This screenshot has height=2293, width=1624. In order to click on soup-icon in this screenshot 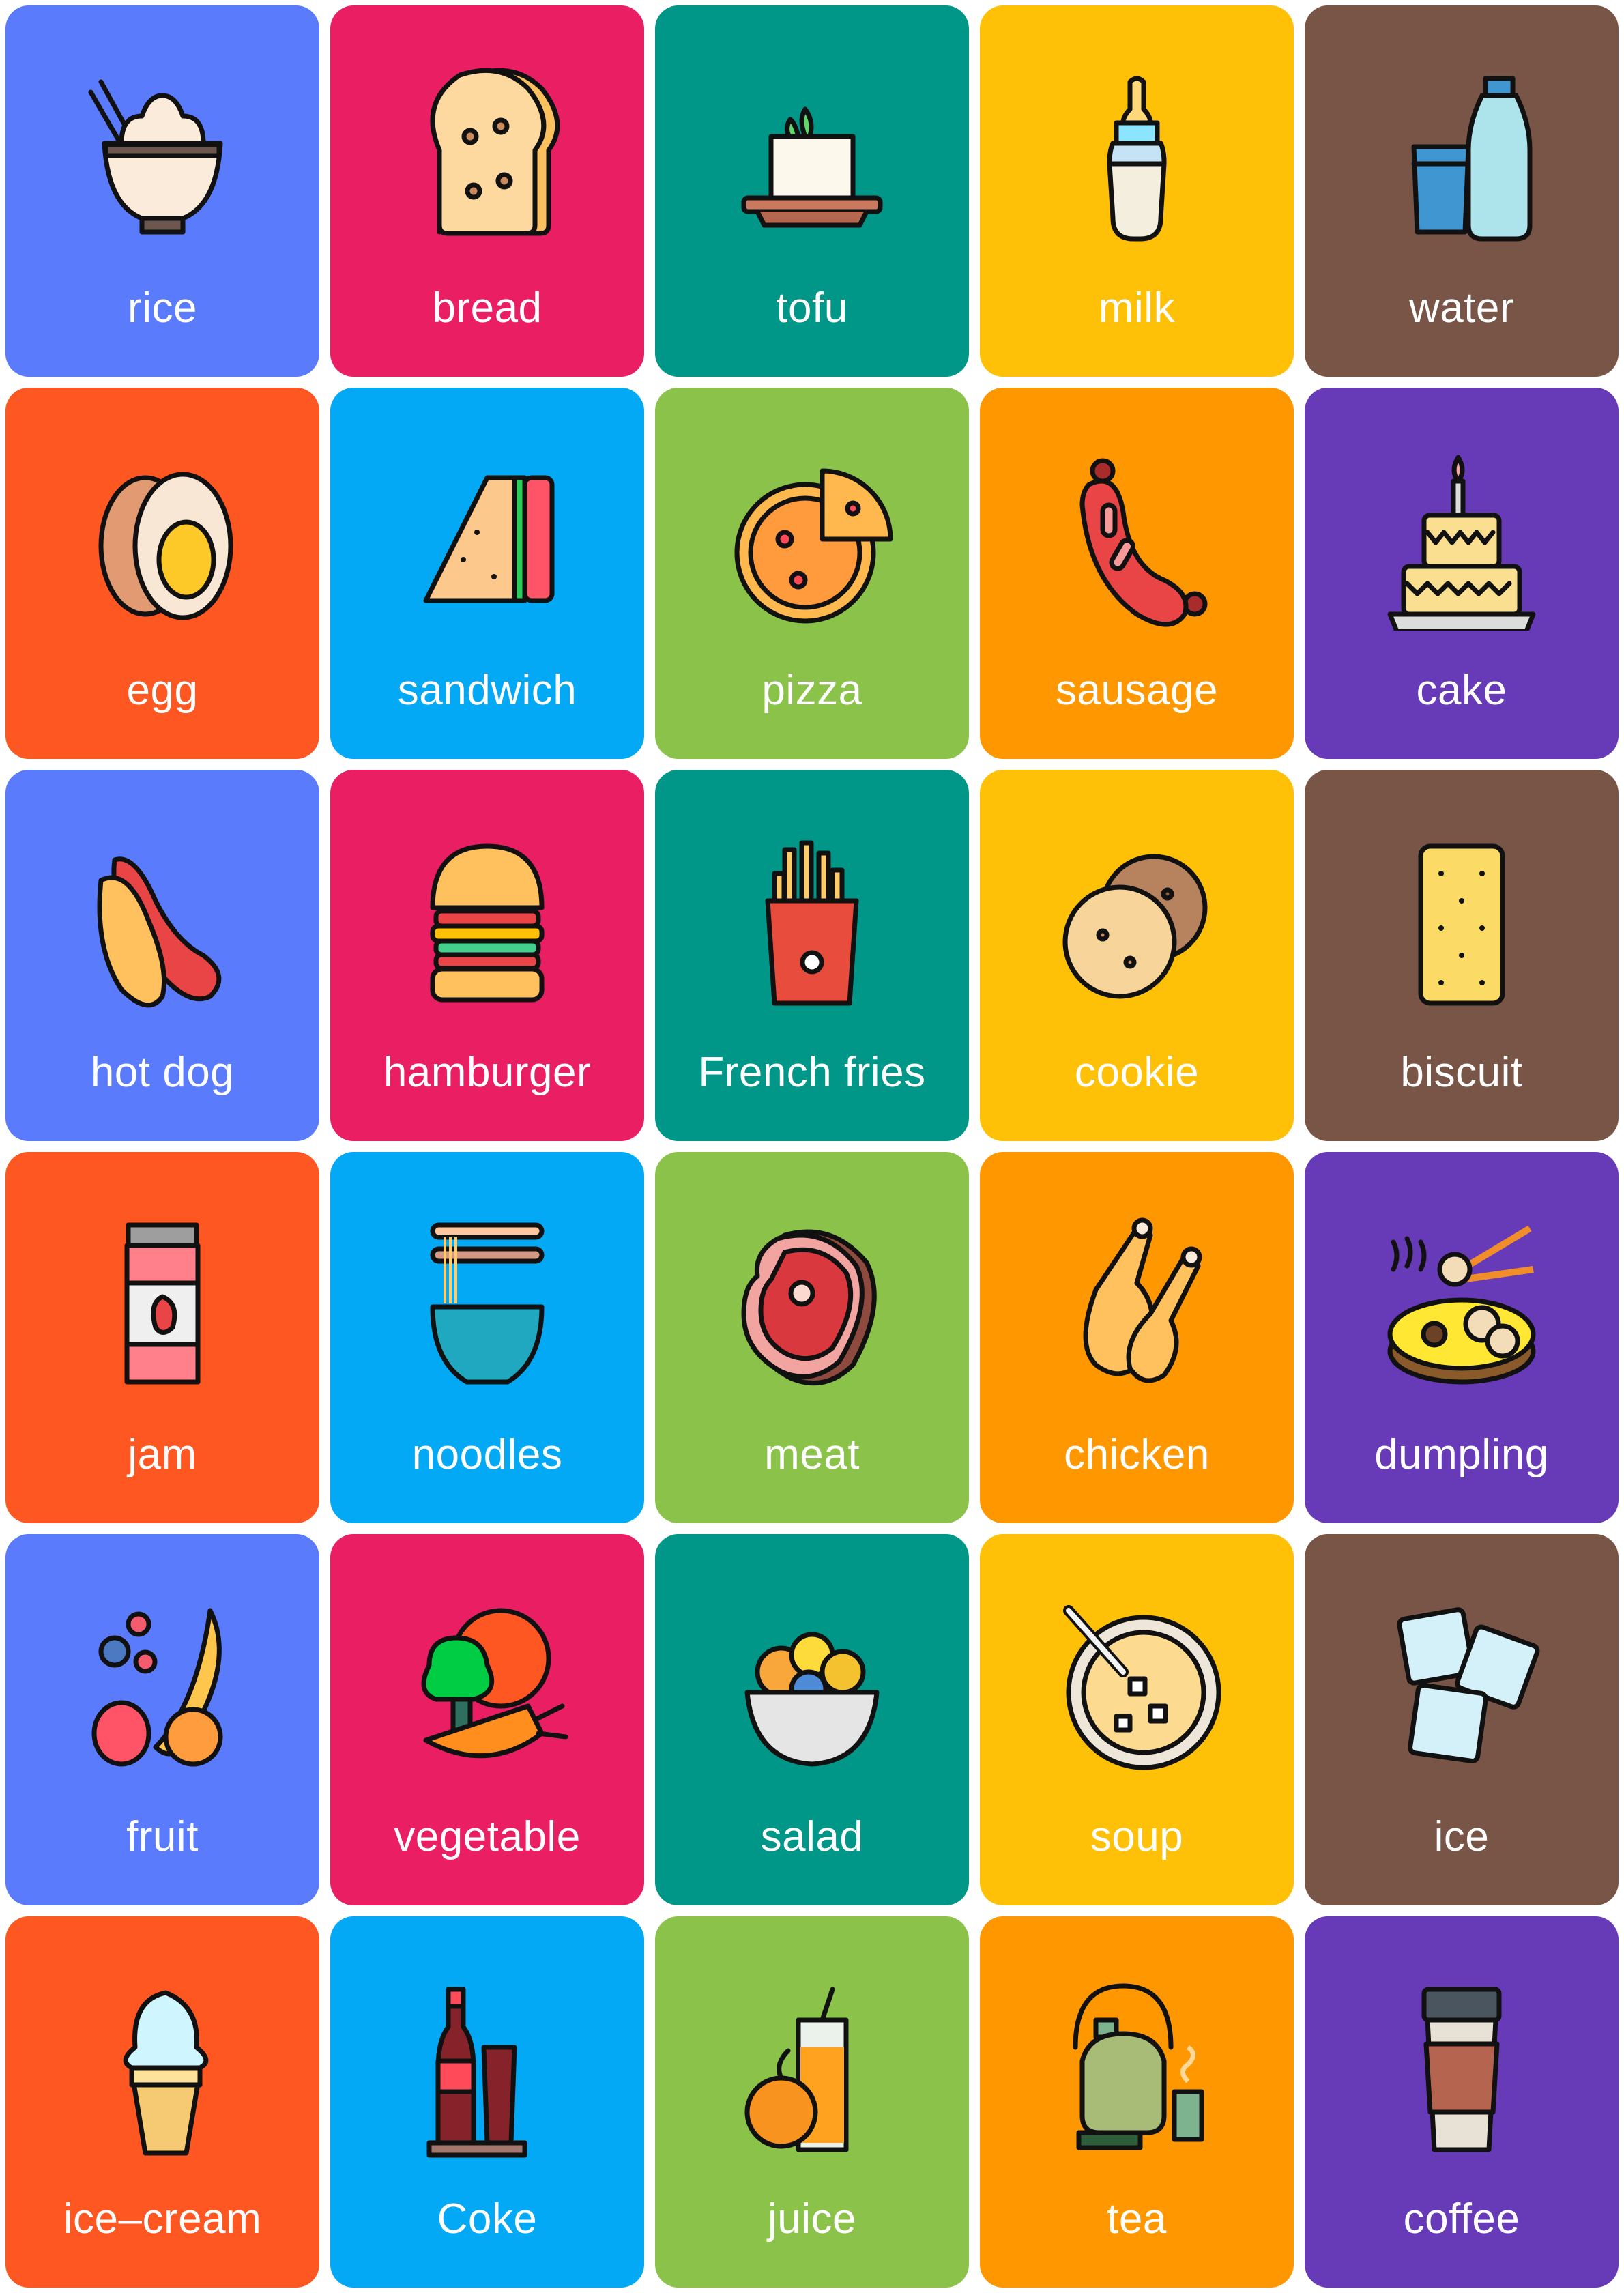, I will do `click(1137, 1687)`.